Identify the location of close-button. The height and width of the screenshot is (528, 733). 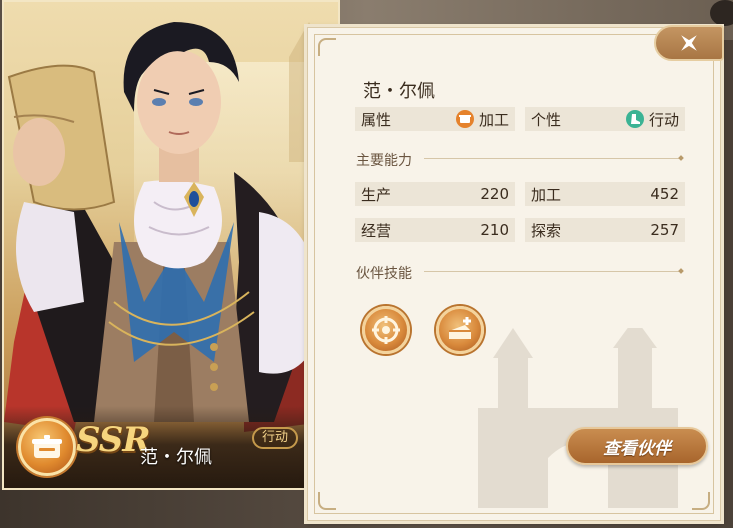
(689, 43).